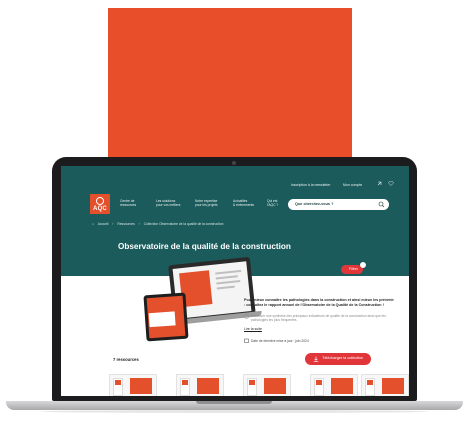  Describe the element at coordinates (343, 358) in the screenshot. I see `download-label: Télécharger la collection` at that location.